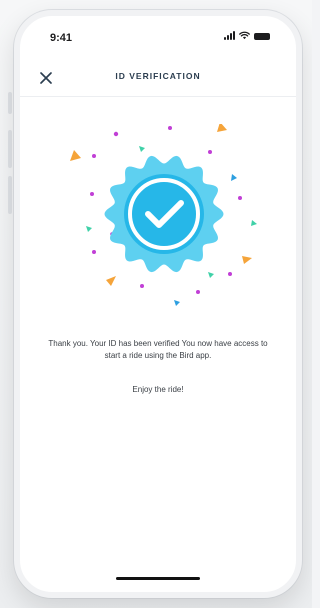 Image resolution: width=320 pixels, height=608 pixels. Describe the element at coordinates (10, 103) in the screenshot. I see `silent-switch` at that location.